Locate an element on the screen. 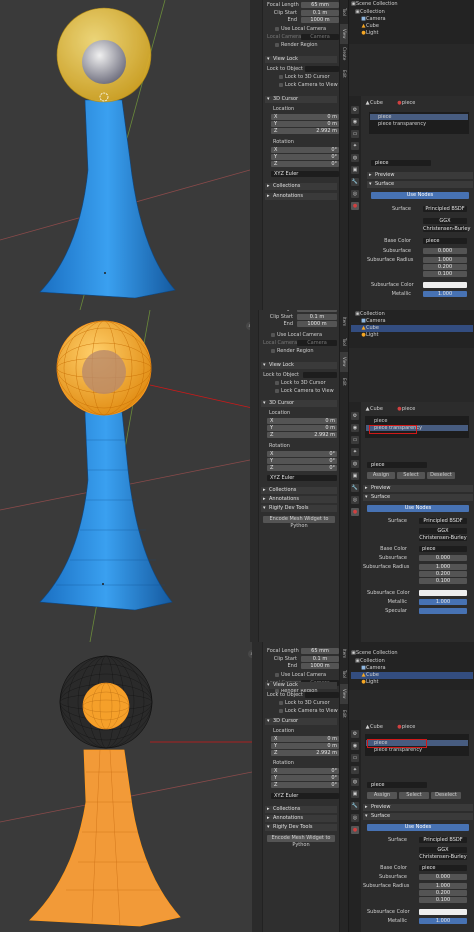 The height and width of the screenshot is (932, 474). view-lock-header: View Lock is located at coordinates (299, 365).